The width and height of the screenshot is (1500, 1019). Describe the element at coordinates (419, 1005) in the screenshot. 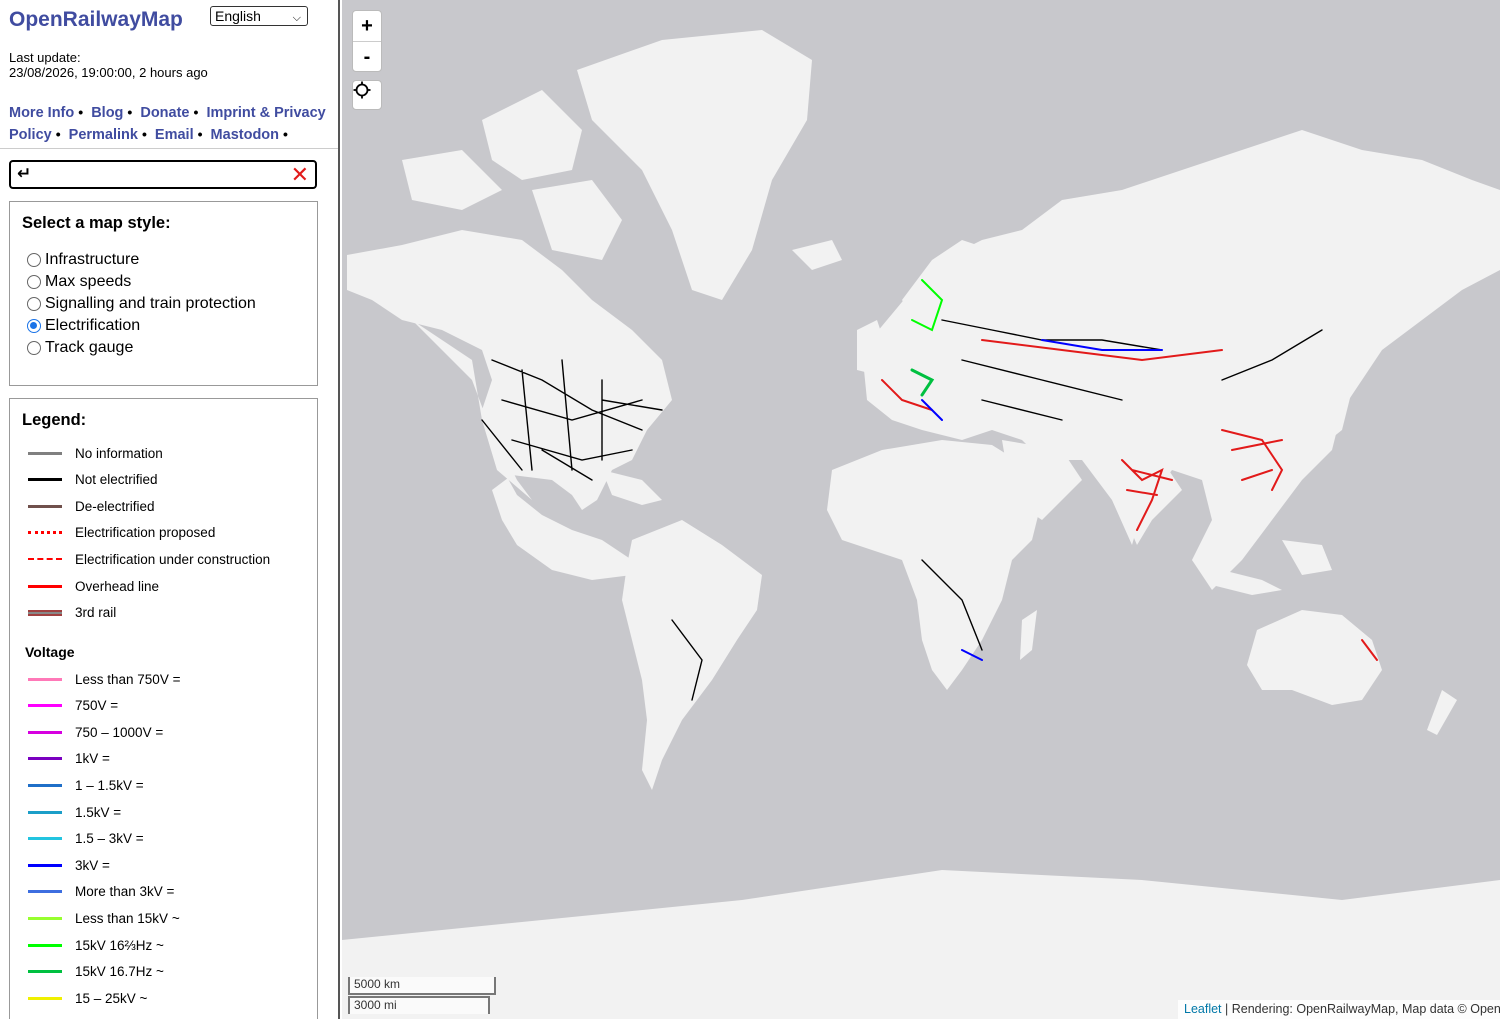

I see `scale-mi: 3000 mi` at that location.